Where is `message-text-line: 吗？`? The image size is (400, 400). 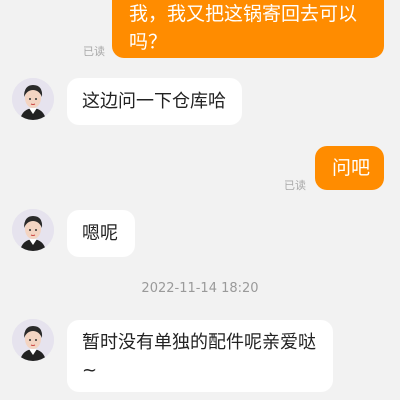 message-text-line: 吗？ is located at coordinates (148, 42).